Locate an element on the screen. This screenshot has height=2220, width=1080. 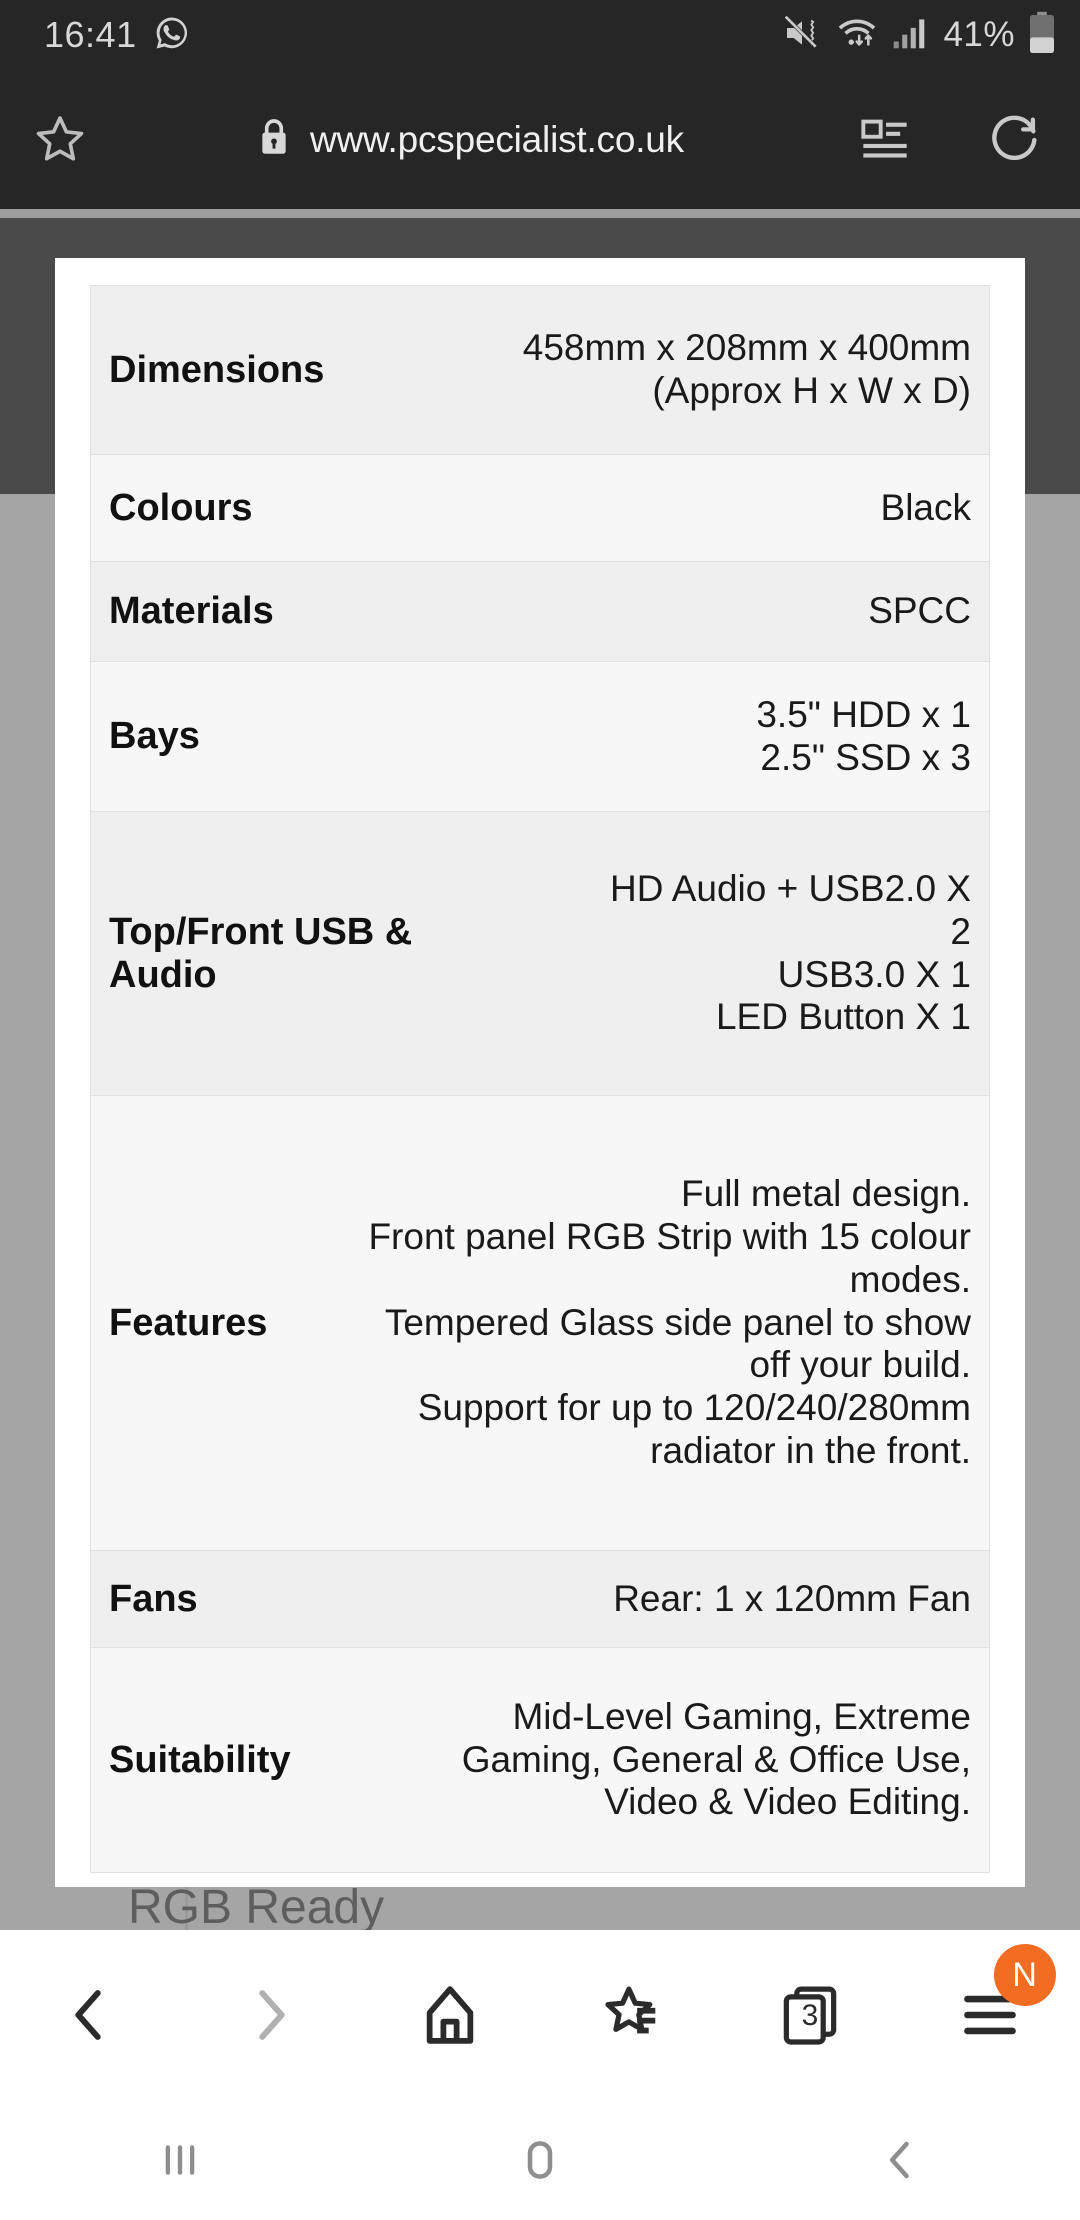
browser-back-button is located at coordinates (90, 2015).